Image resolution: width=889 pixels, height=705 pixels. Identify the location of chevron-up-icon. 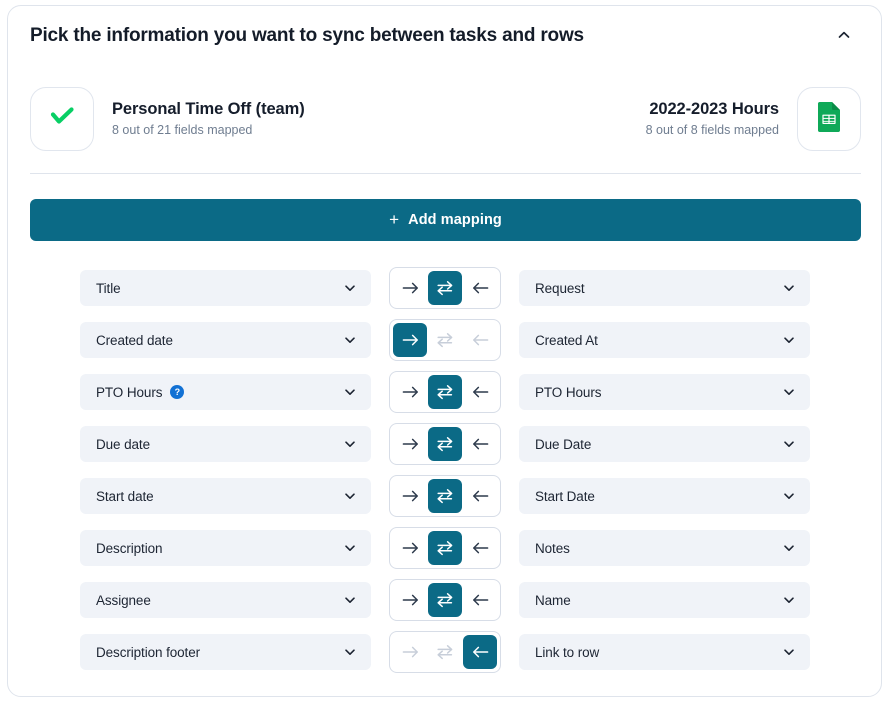
(844, 36).